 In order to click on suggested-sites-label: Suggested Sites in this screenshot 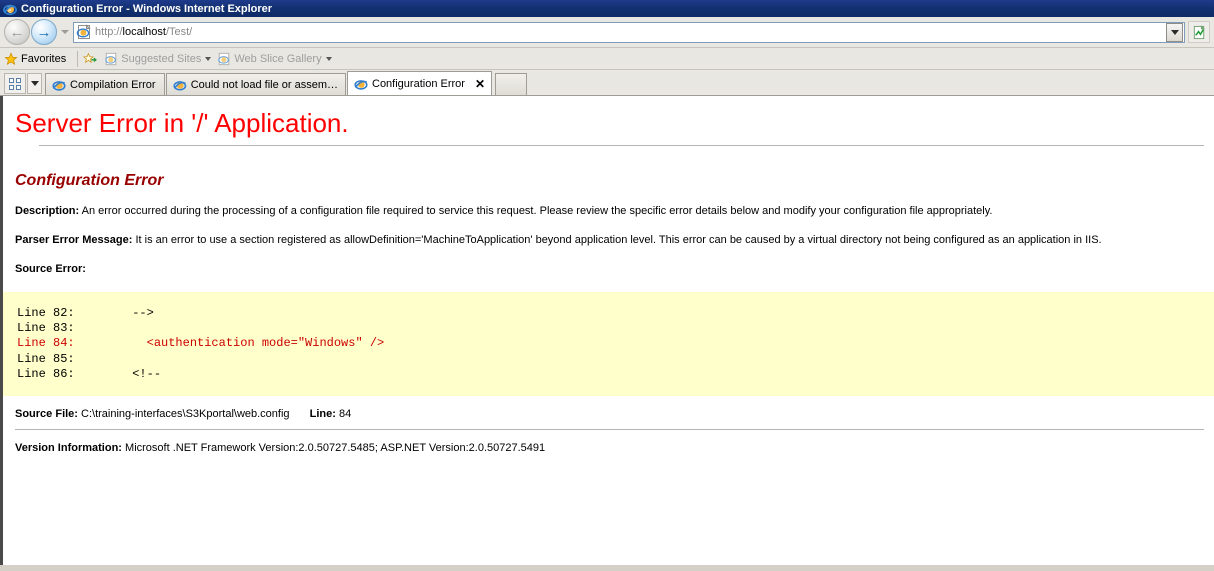, I will do `click(161, 58)`.